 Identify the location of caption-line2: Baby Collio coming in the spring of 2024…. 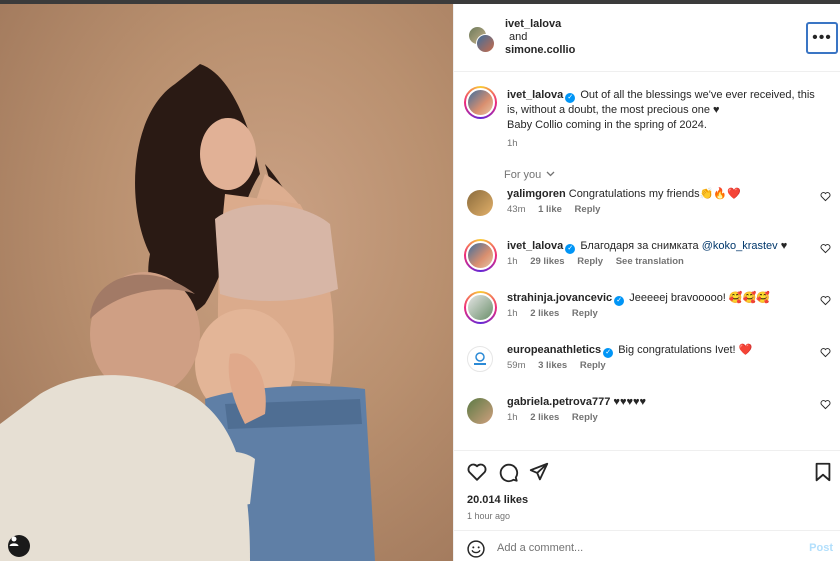
(607, 124).